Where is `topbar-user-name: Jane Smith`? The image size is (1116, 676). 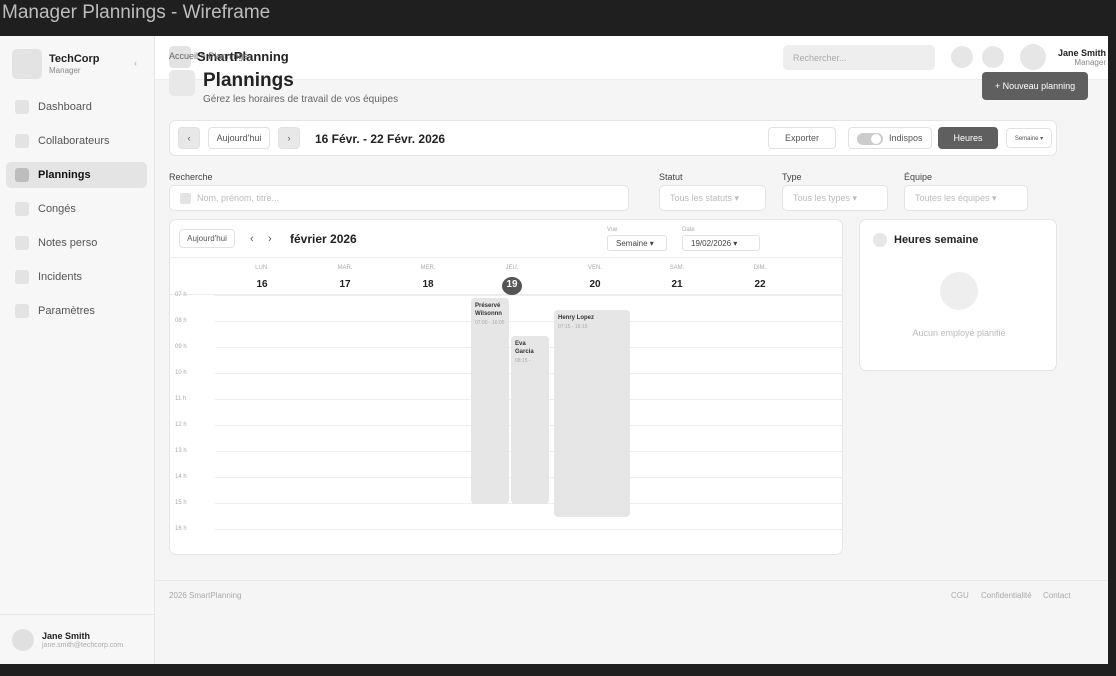 topbar-user-name: Jane Smith is located at coordinates (1081, 53).